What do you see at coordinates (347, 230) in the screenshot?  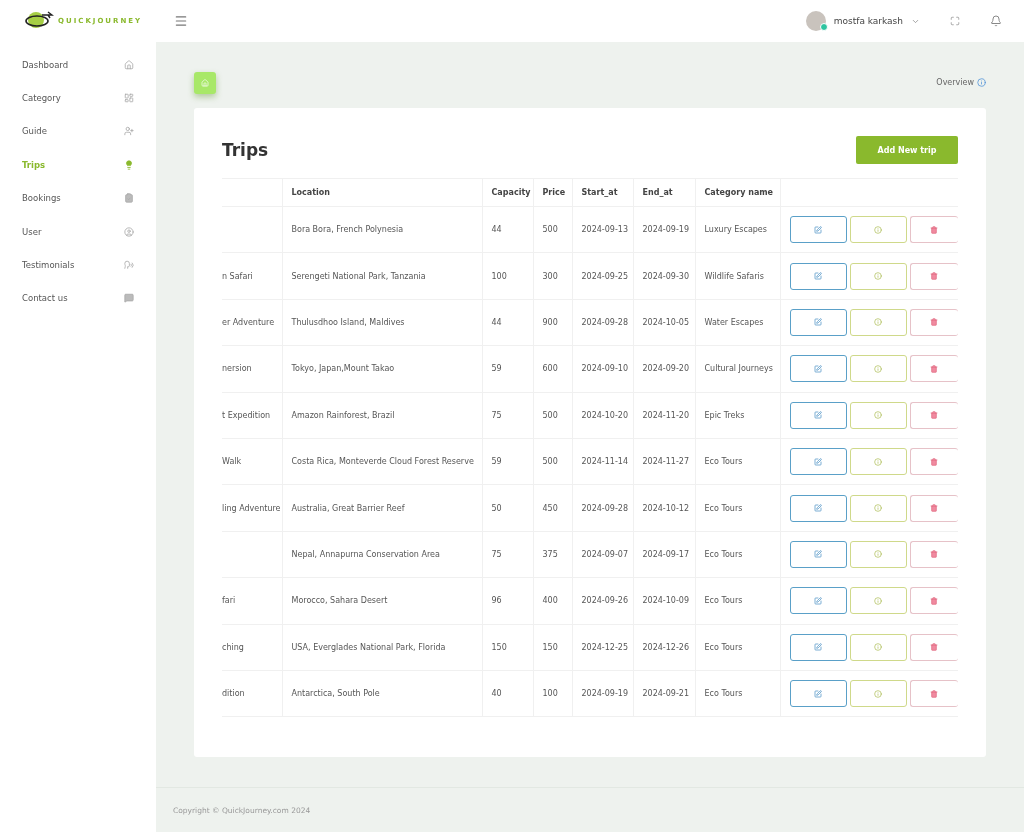 I see `table-cell: Bora Bora, French Polynesia` at bounding box center [347, 230].